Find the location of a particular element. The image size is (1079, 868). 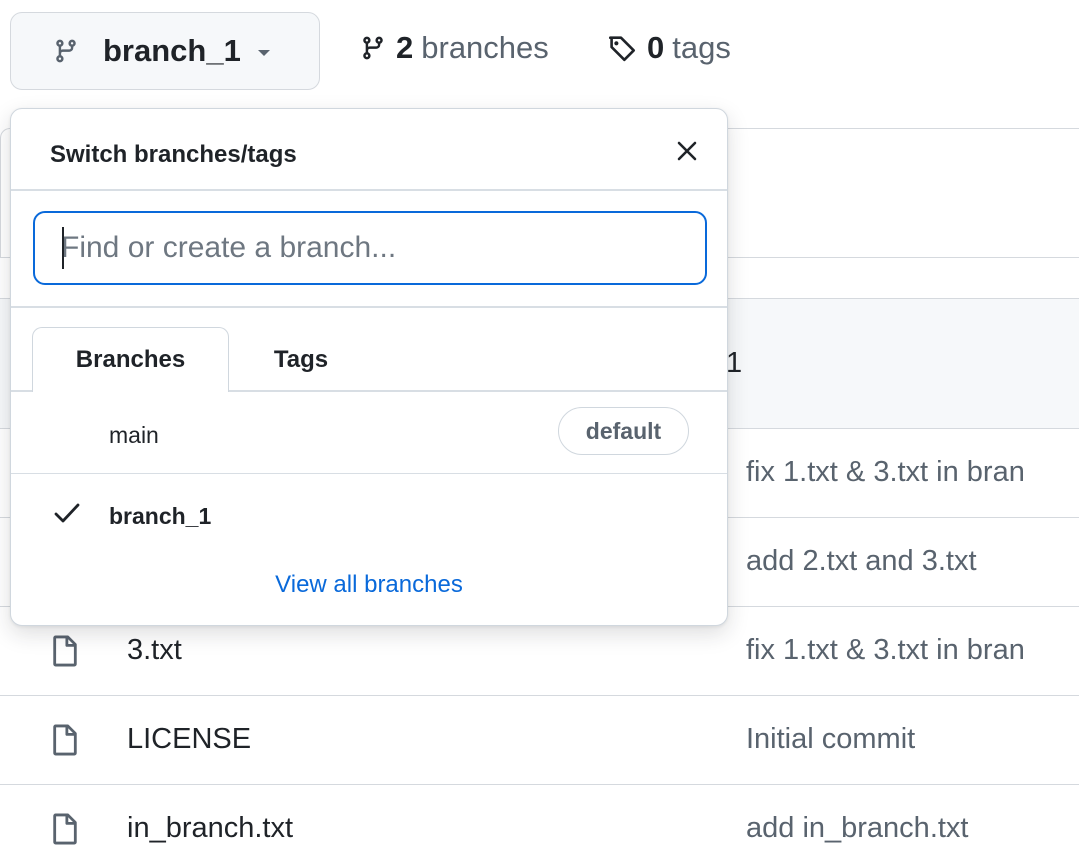

table-row: in_branch.txt add in_branch.txt is located at coordinates (539, 826).